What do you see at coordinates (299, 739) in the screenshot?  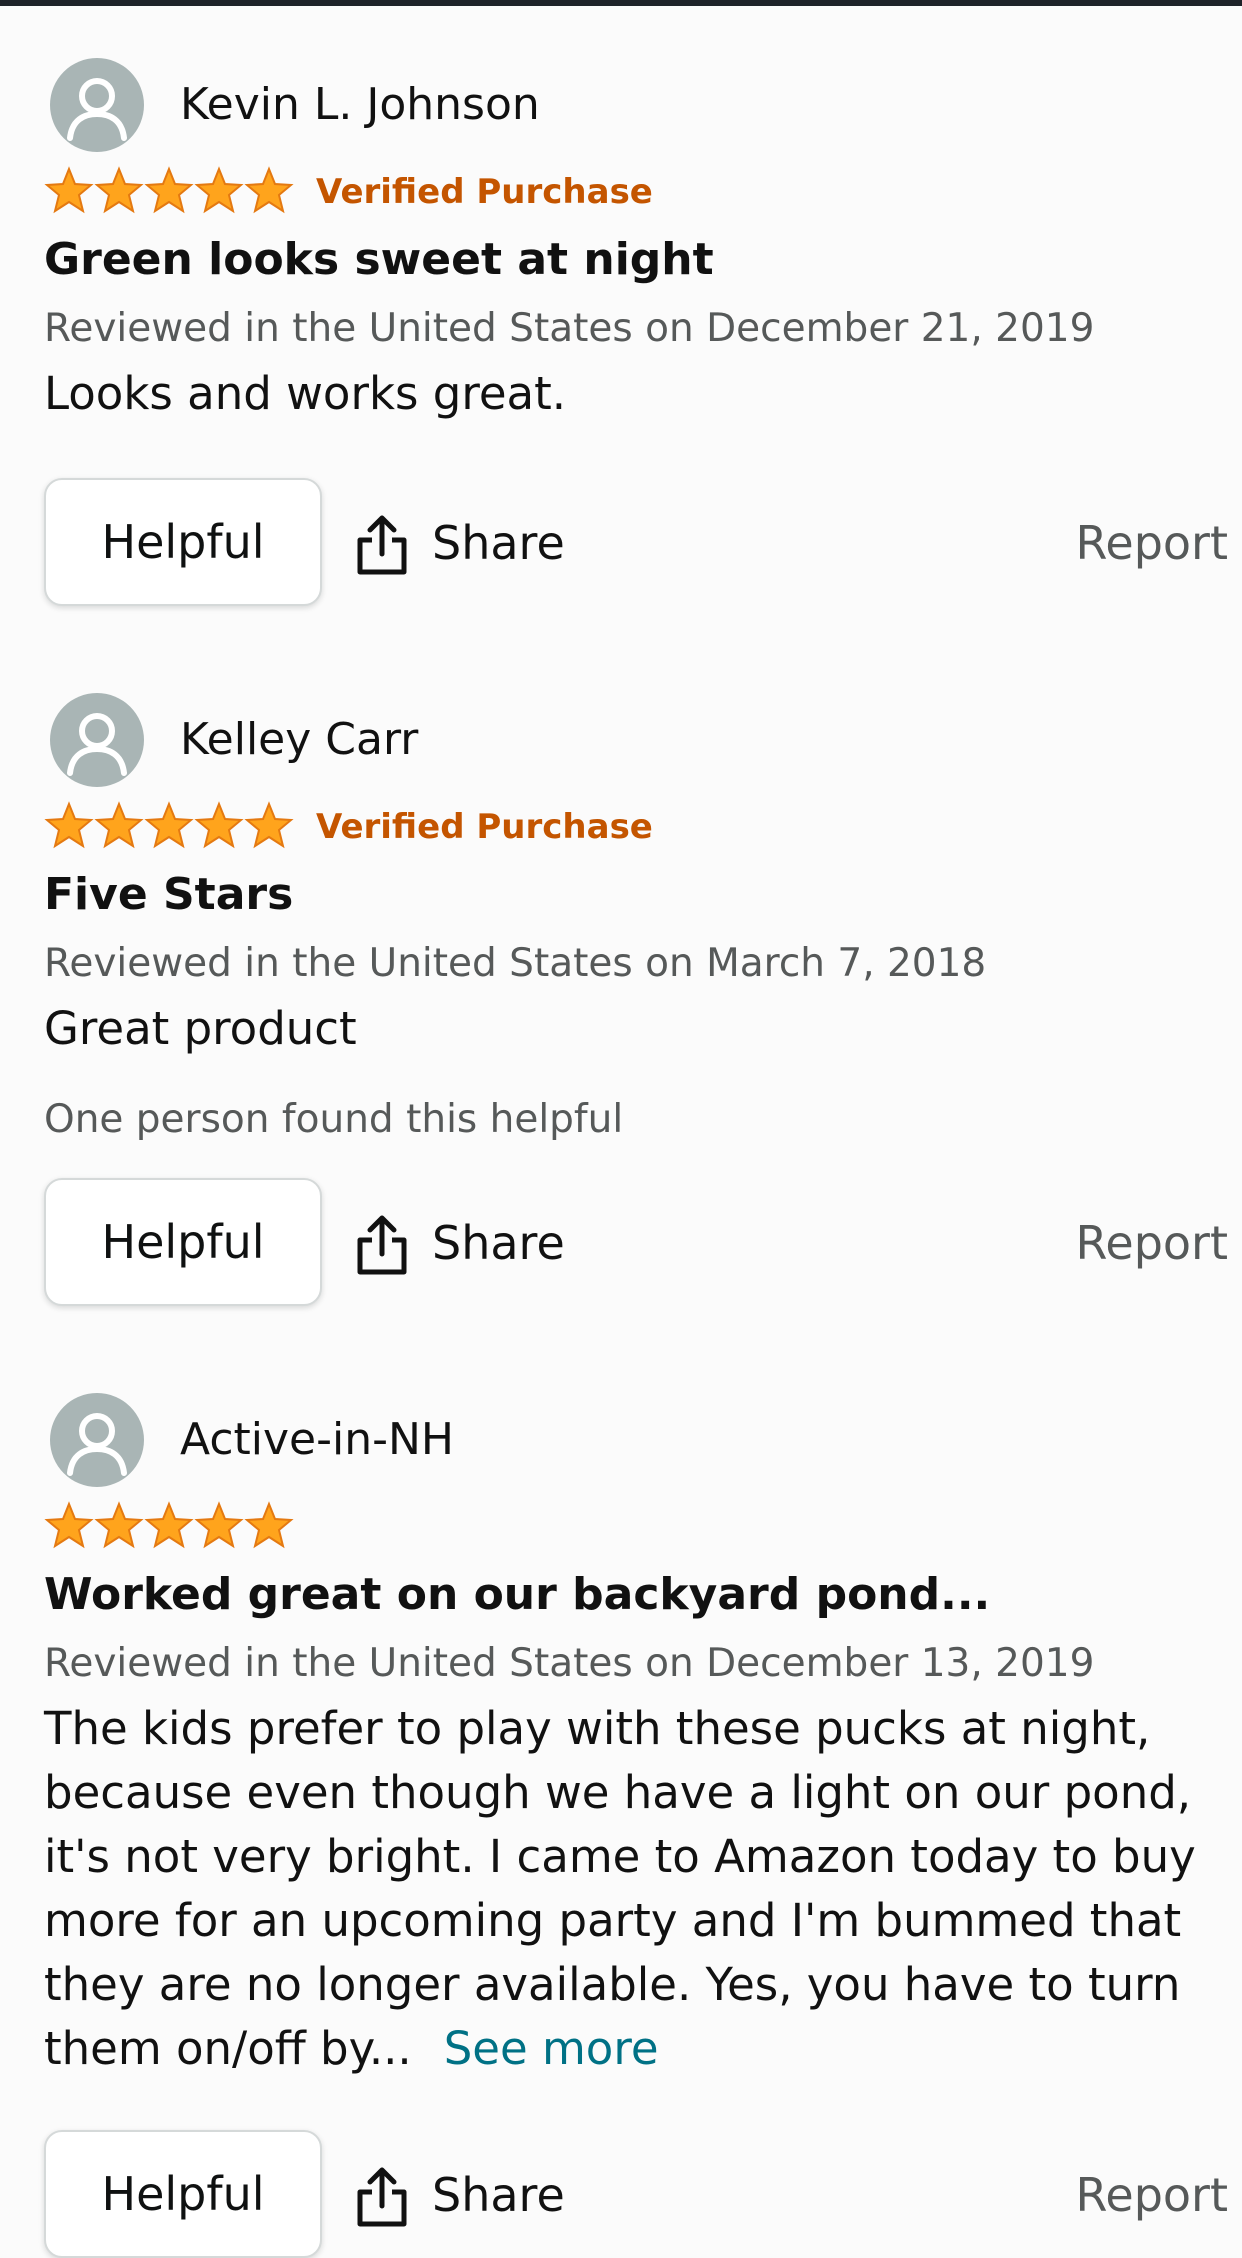 I see `reviewer-name: Kelley Carr` at bounding box center [299, 739].